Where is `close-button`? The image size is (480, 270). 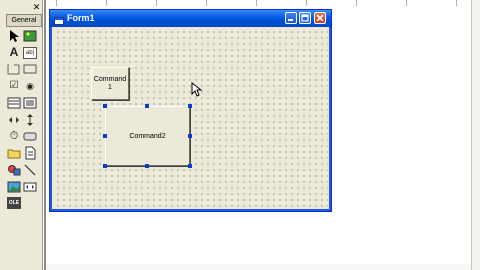 close-button is located at coordinates (320, 18).